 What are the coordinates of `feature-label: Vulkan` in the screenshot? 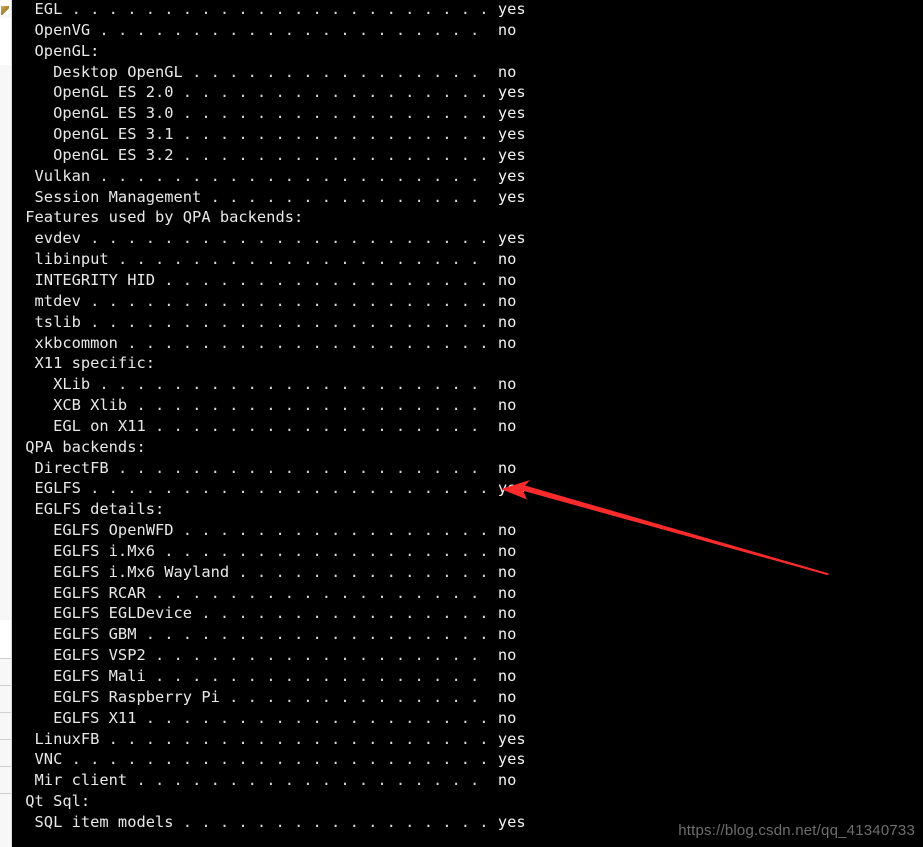 It's located at (53, 175).